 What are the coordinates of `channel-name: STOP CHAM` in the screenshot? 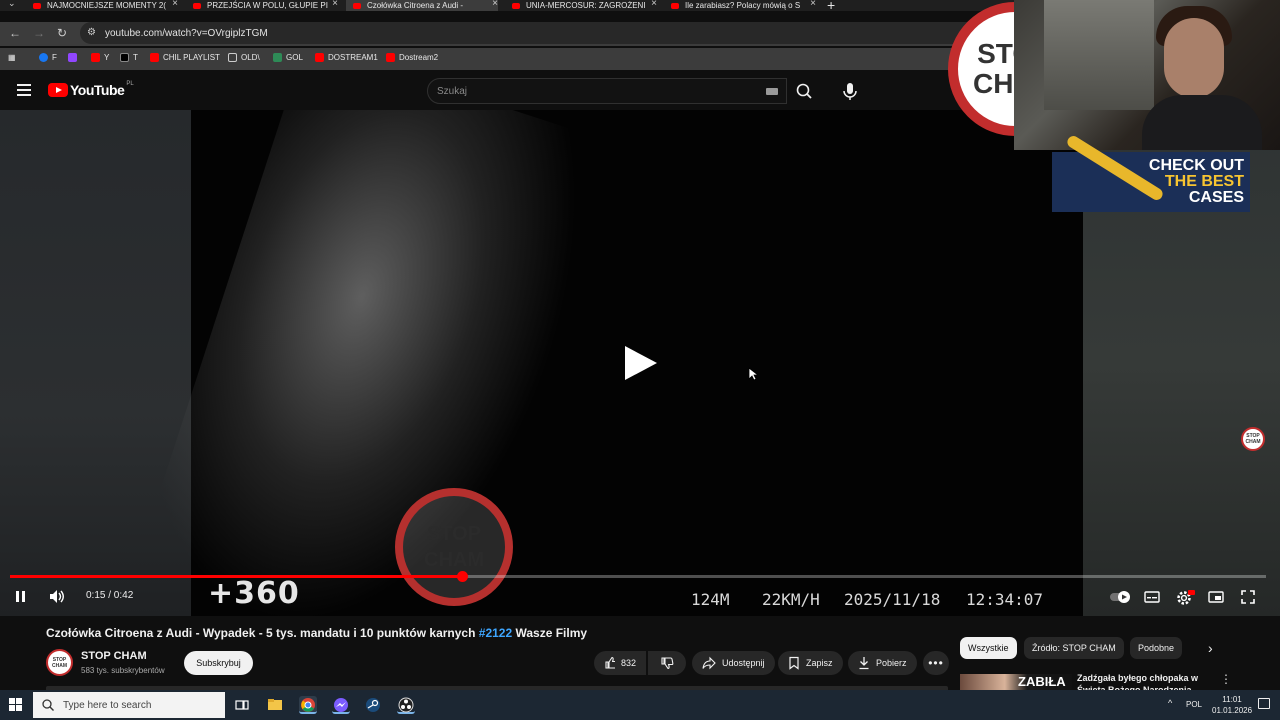 It's located at (114, 656).